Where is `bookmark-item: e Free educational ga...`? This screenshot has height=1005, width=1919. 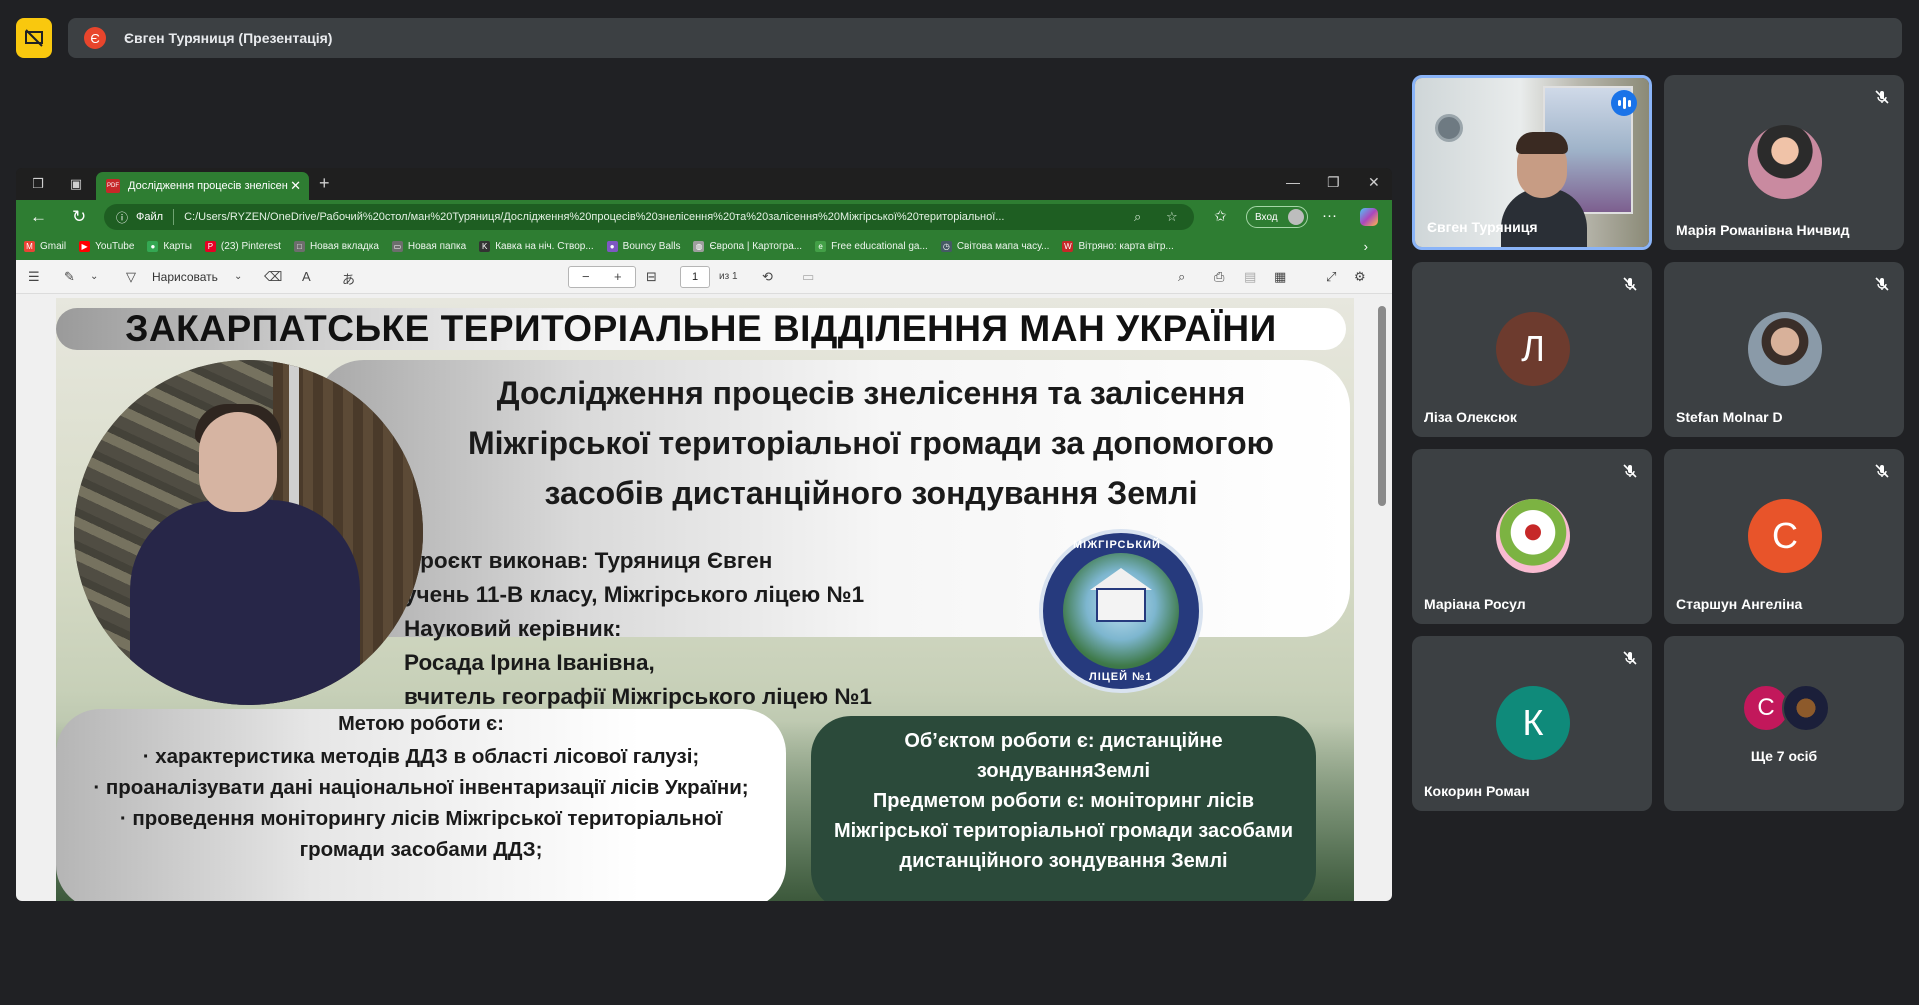 bookmark-item: e Free educational ga... is located at coordinates (871, 246).